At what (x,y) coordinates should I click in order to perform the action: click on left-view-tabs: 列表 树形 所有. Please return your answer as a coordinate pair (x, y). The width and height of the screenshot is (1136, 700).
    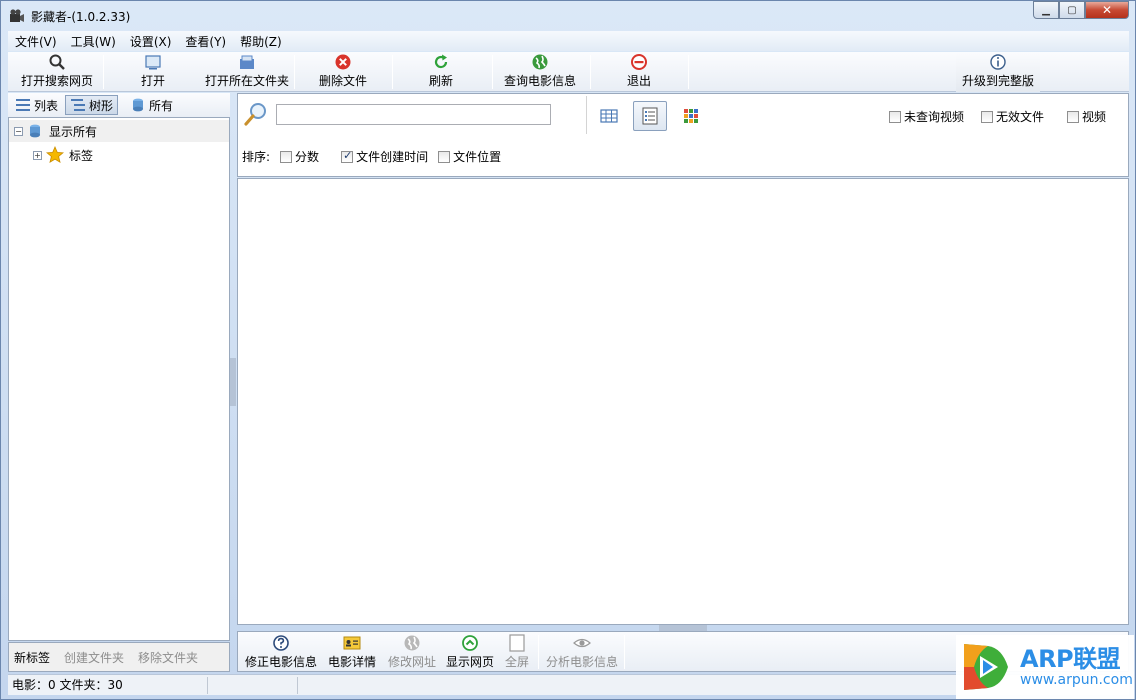
    Looking at the image, I should click on (119, 105).